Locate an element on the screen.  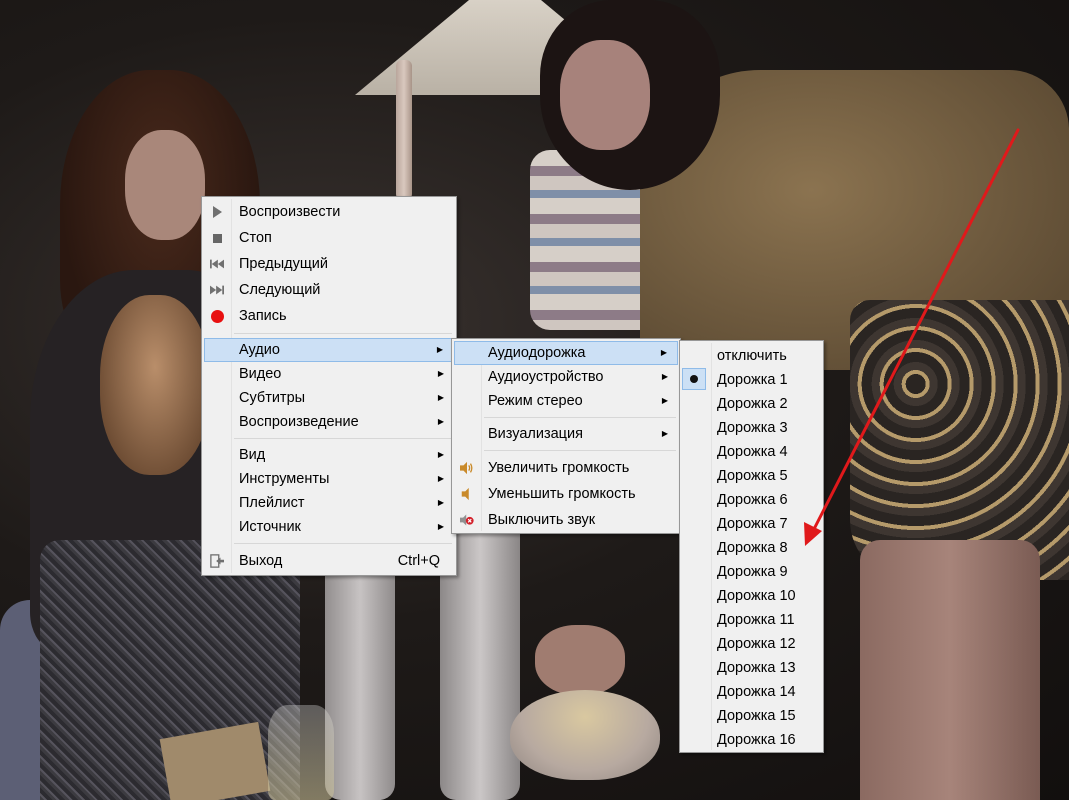
menu-item-track: Дорожка 16 is located at coordinates (751, 740).